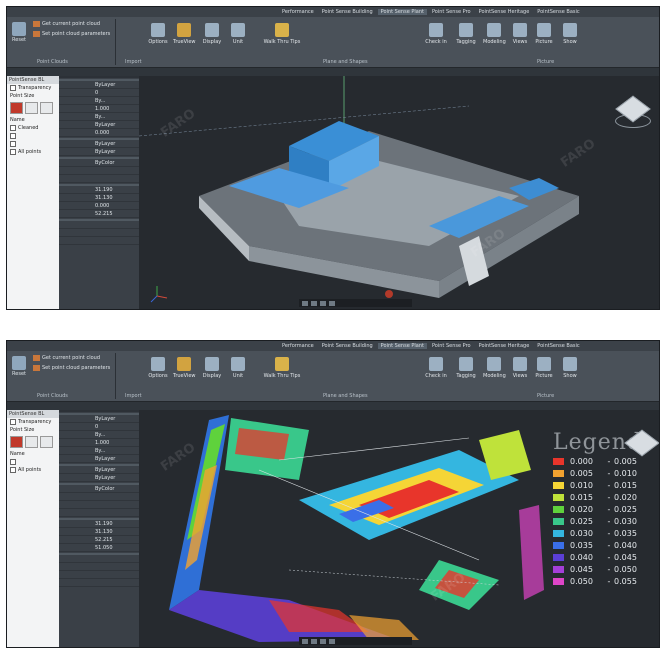 Image resolution: width=664 pixels, height=648 pixels. I want to click on orbit-icon, so click(323, 303).